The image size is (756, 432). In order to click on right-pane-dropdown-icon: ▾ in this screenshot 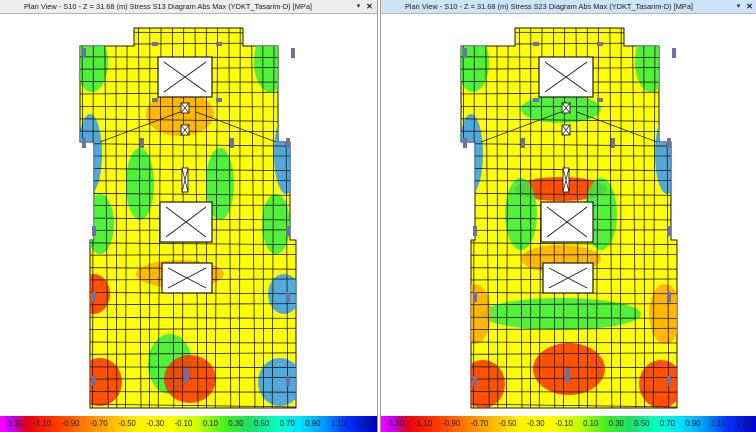, I will do `click(738, 6)`.